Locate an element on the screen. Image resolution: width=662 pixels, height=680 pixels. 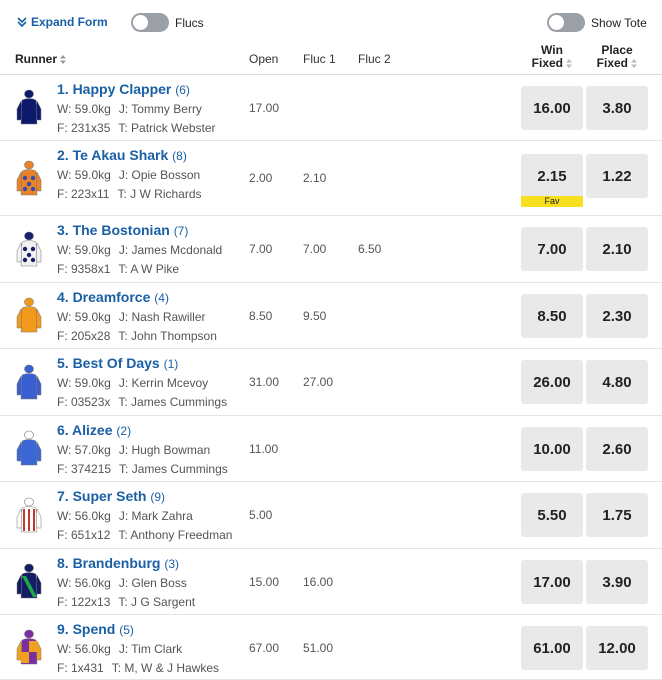
runner-weight: W: 56.0kg is located at coordinates (84, 583).